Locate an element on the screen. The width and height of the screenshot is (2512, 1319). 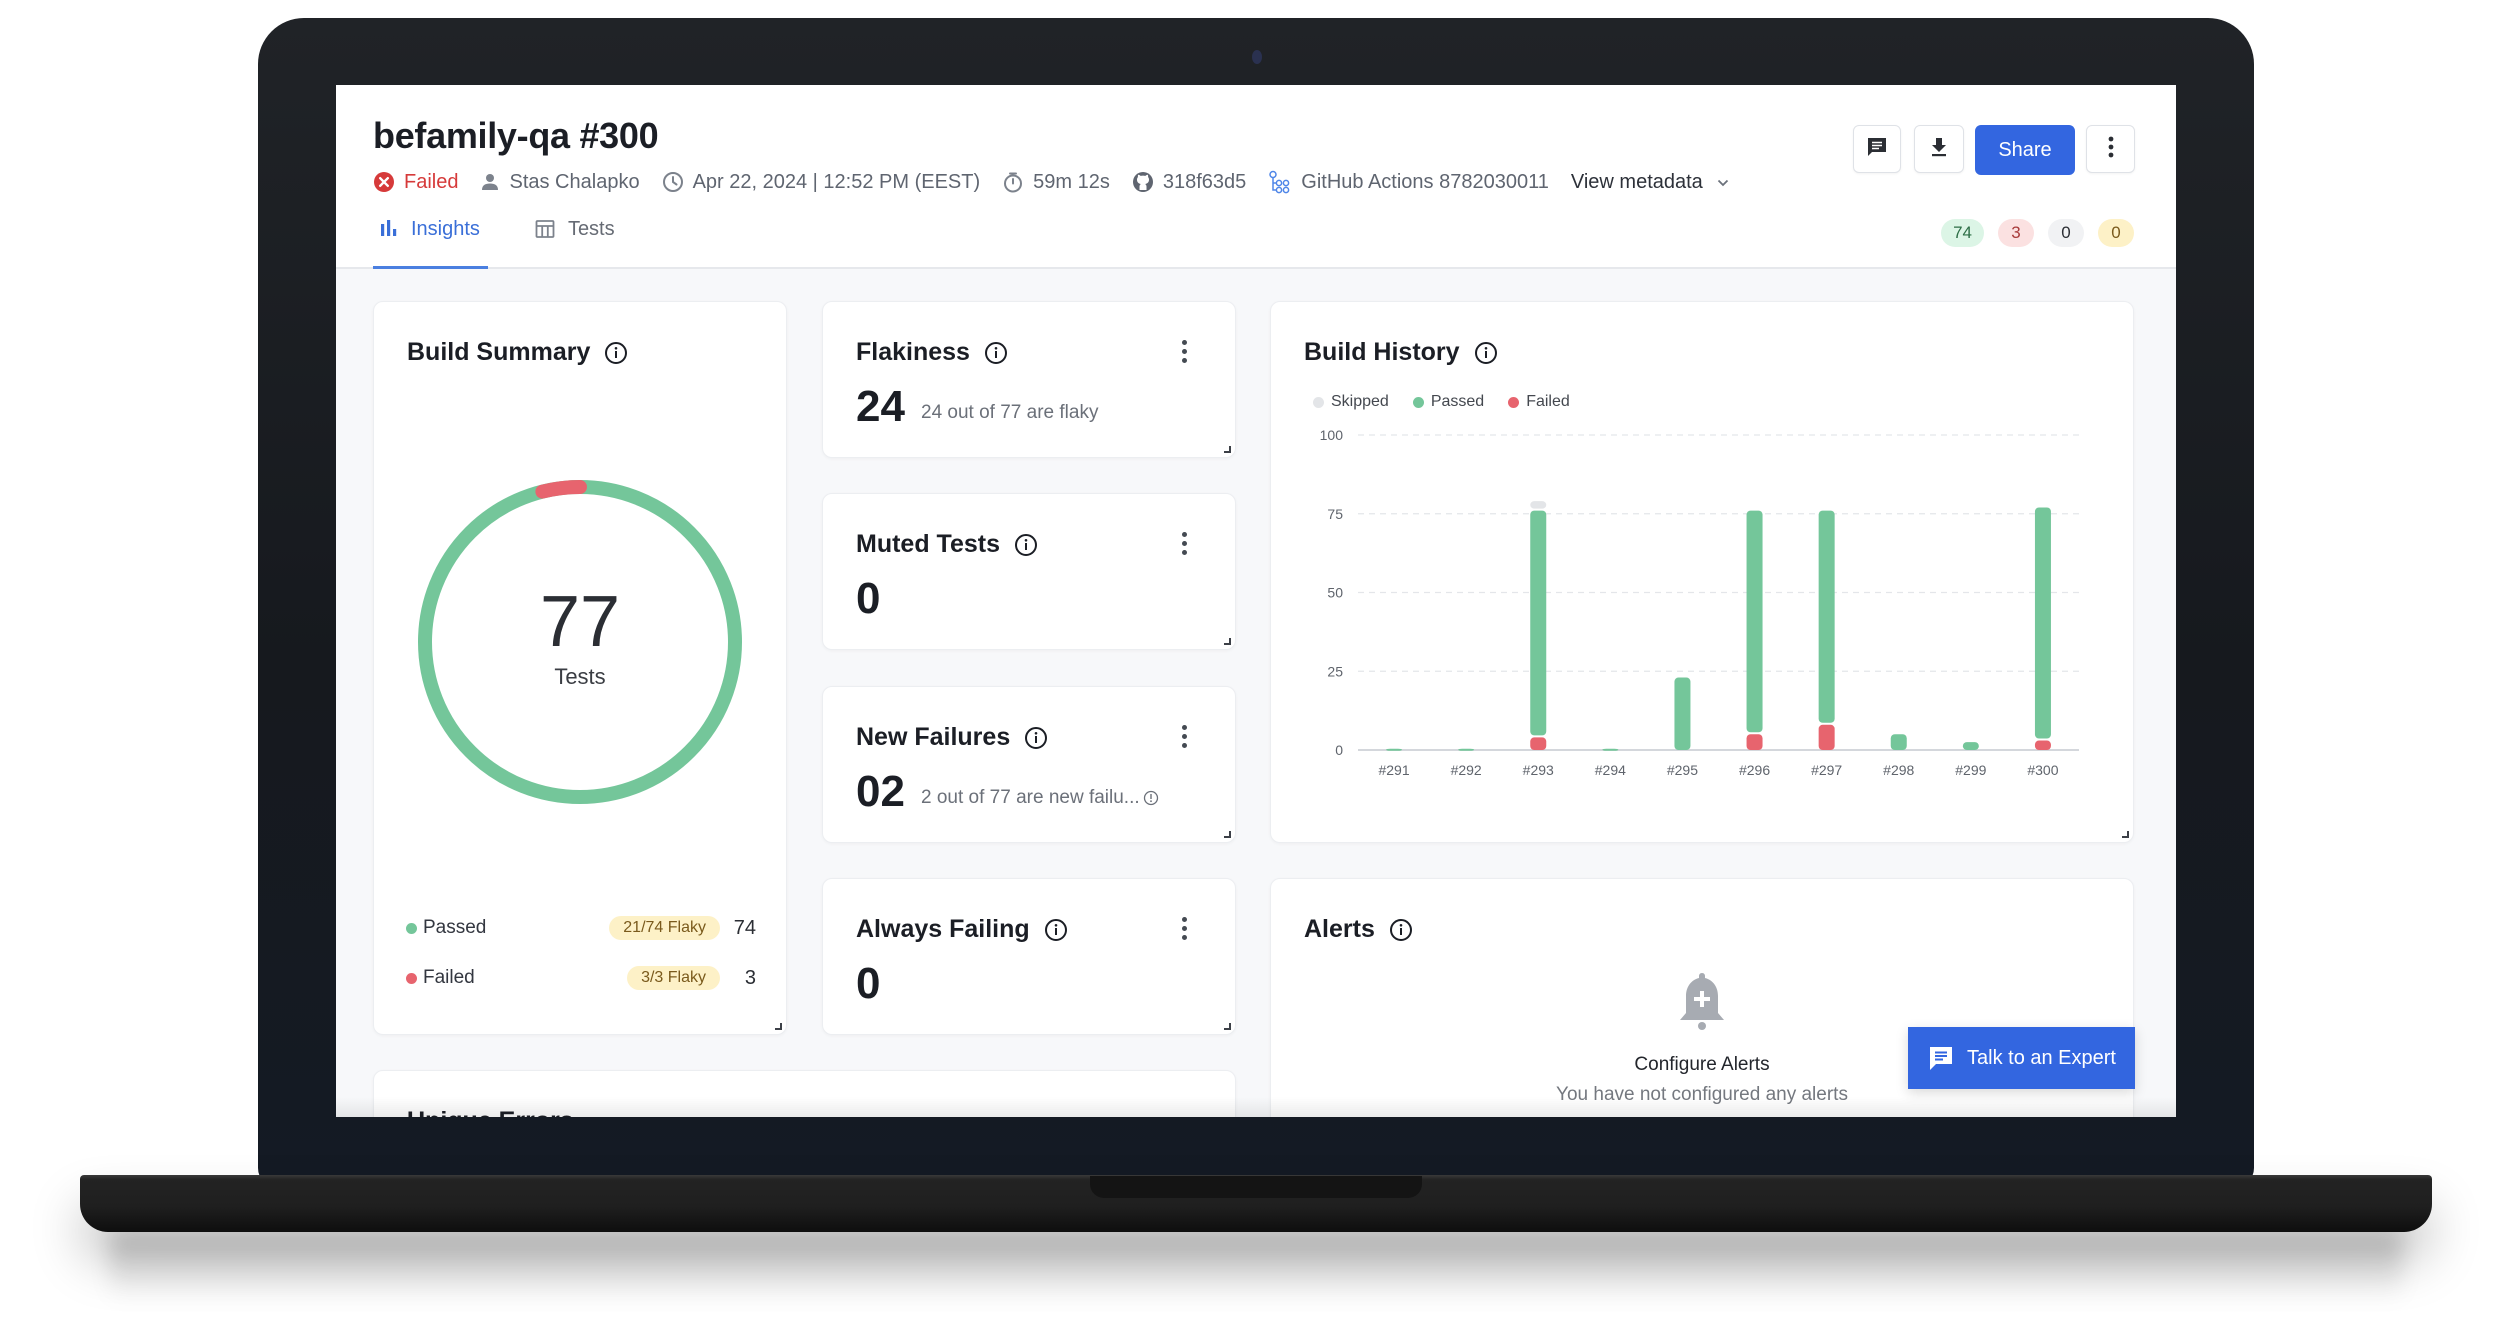
workflow-icon is located at coordinates (1280, 182).